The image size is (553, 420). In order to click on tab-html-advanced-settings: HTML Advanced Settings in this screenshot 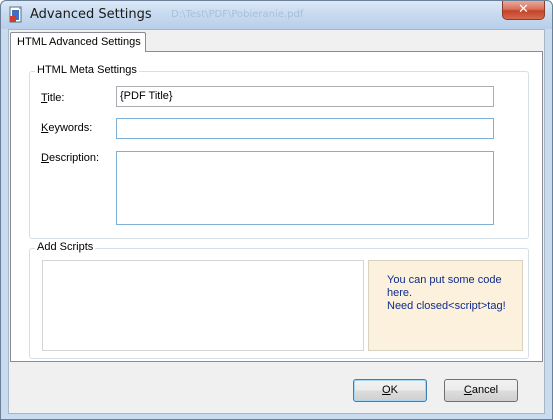, I will do `click(78, 42)`.